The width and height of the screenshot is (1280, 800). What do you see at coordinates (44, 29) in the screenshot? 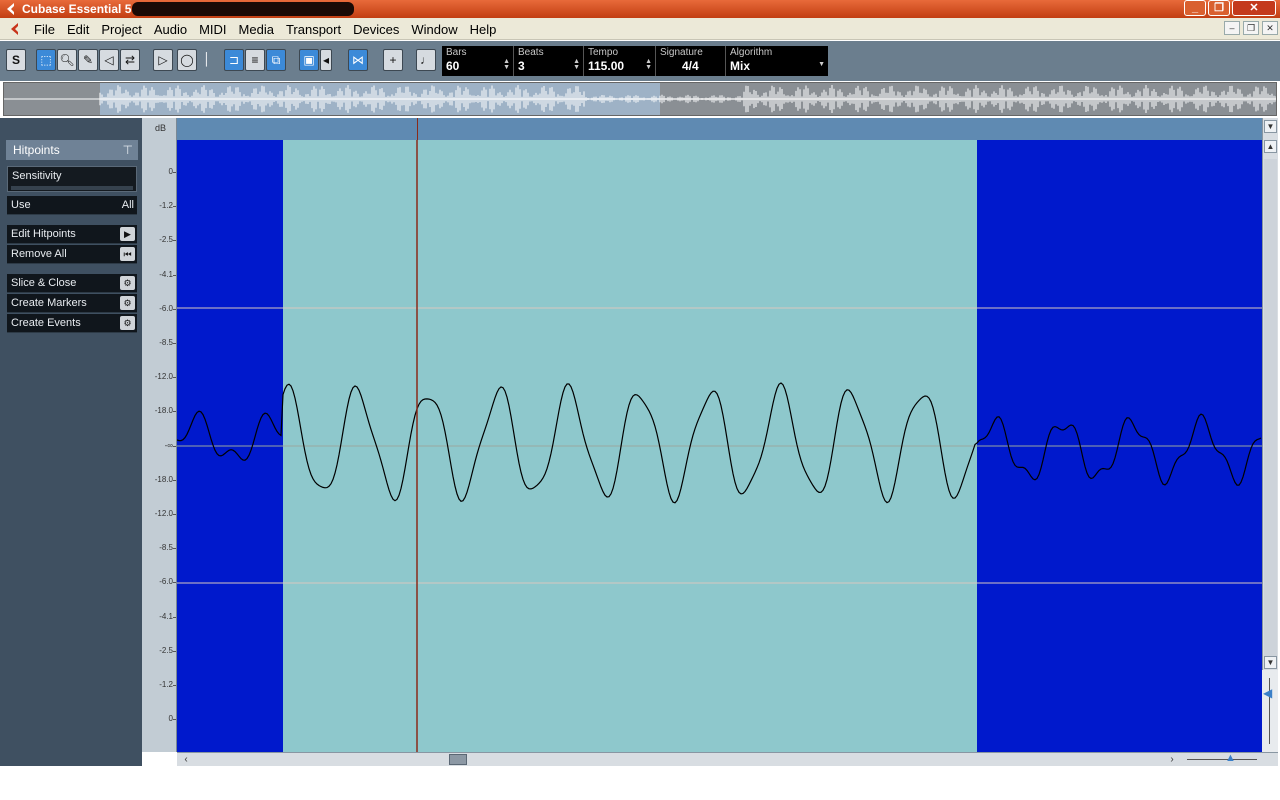
I see `menu-file: File` at bounding box center [44, 29].